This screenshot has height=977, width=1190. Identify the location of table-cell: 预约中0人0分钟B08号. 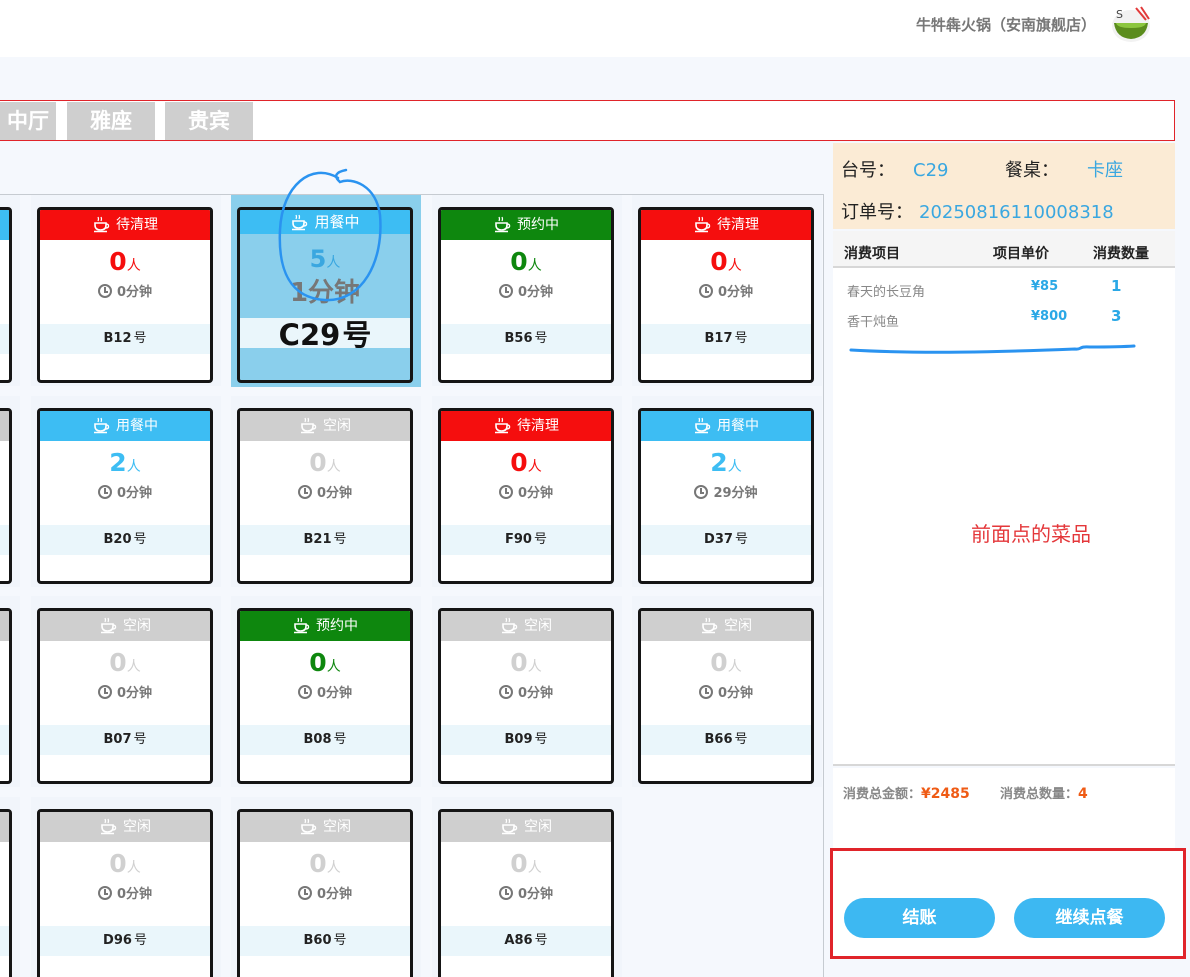
(326, 691).